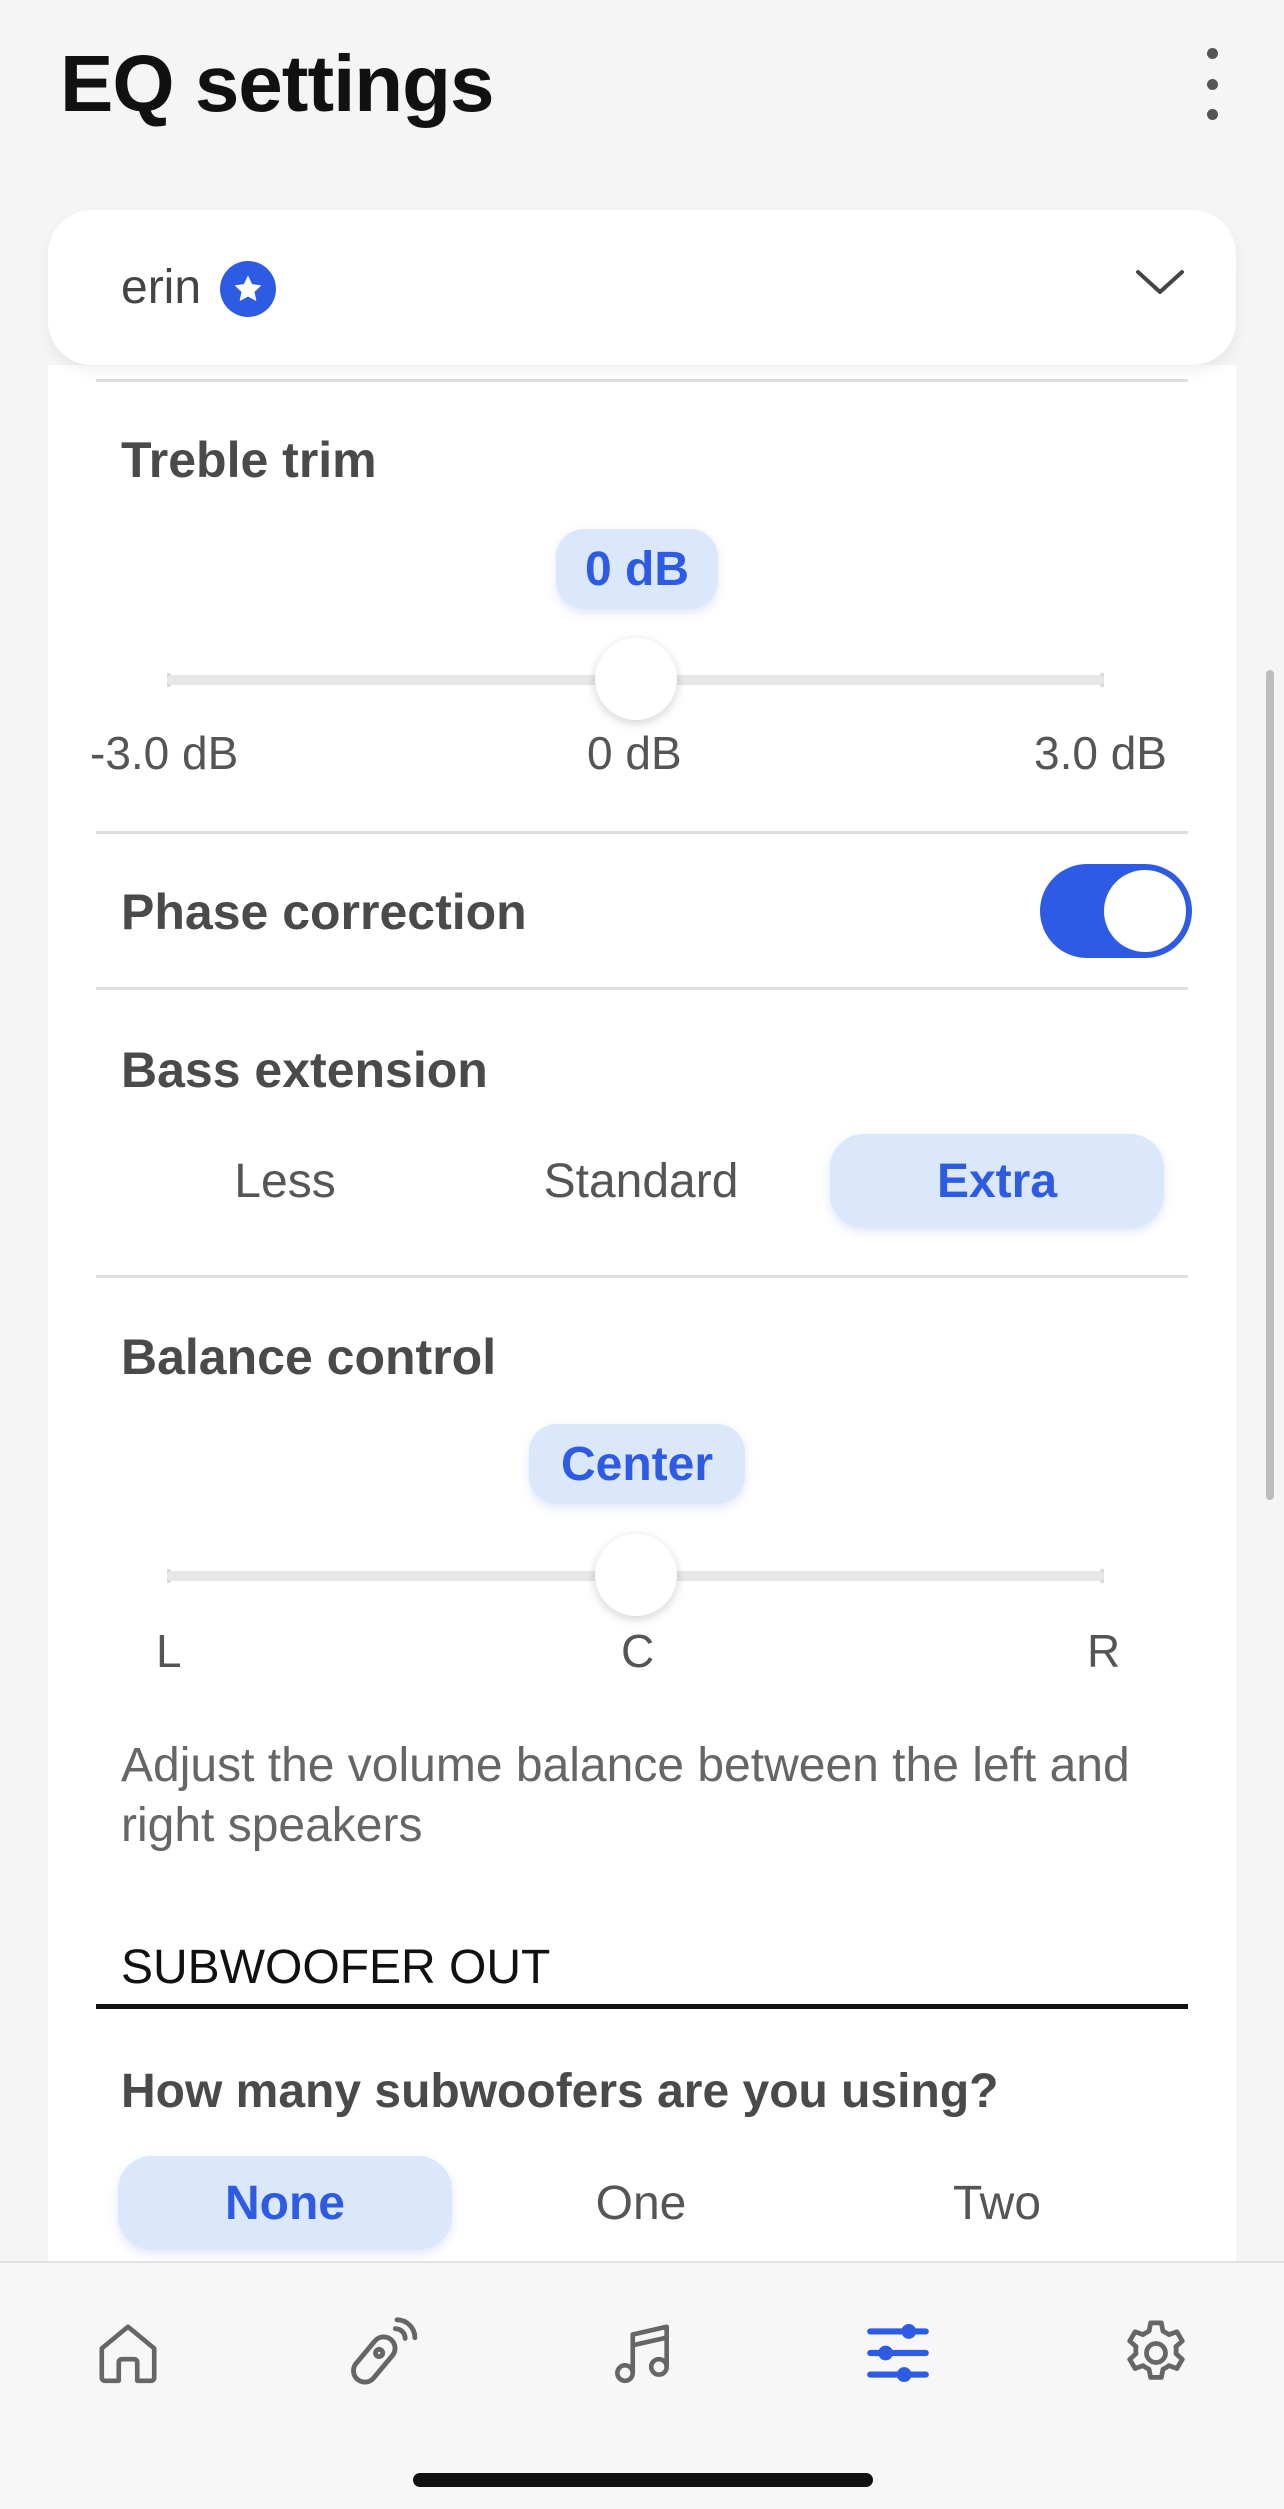  I want to click on treble-value-bubble: 0 dB, so click(637, 569).